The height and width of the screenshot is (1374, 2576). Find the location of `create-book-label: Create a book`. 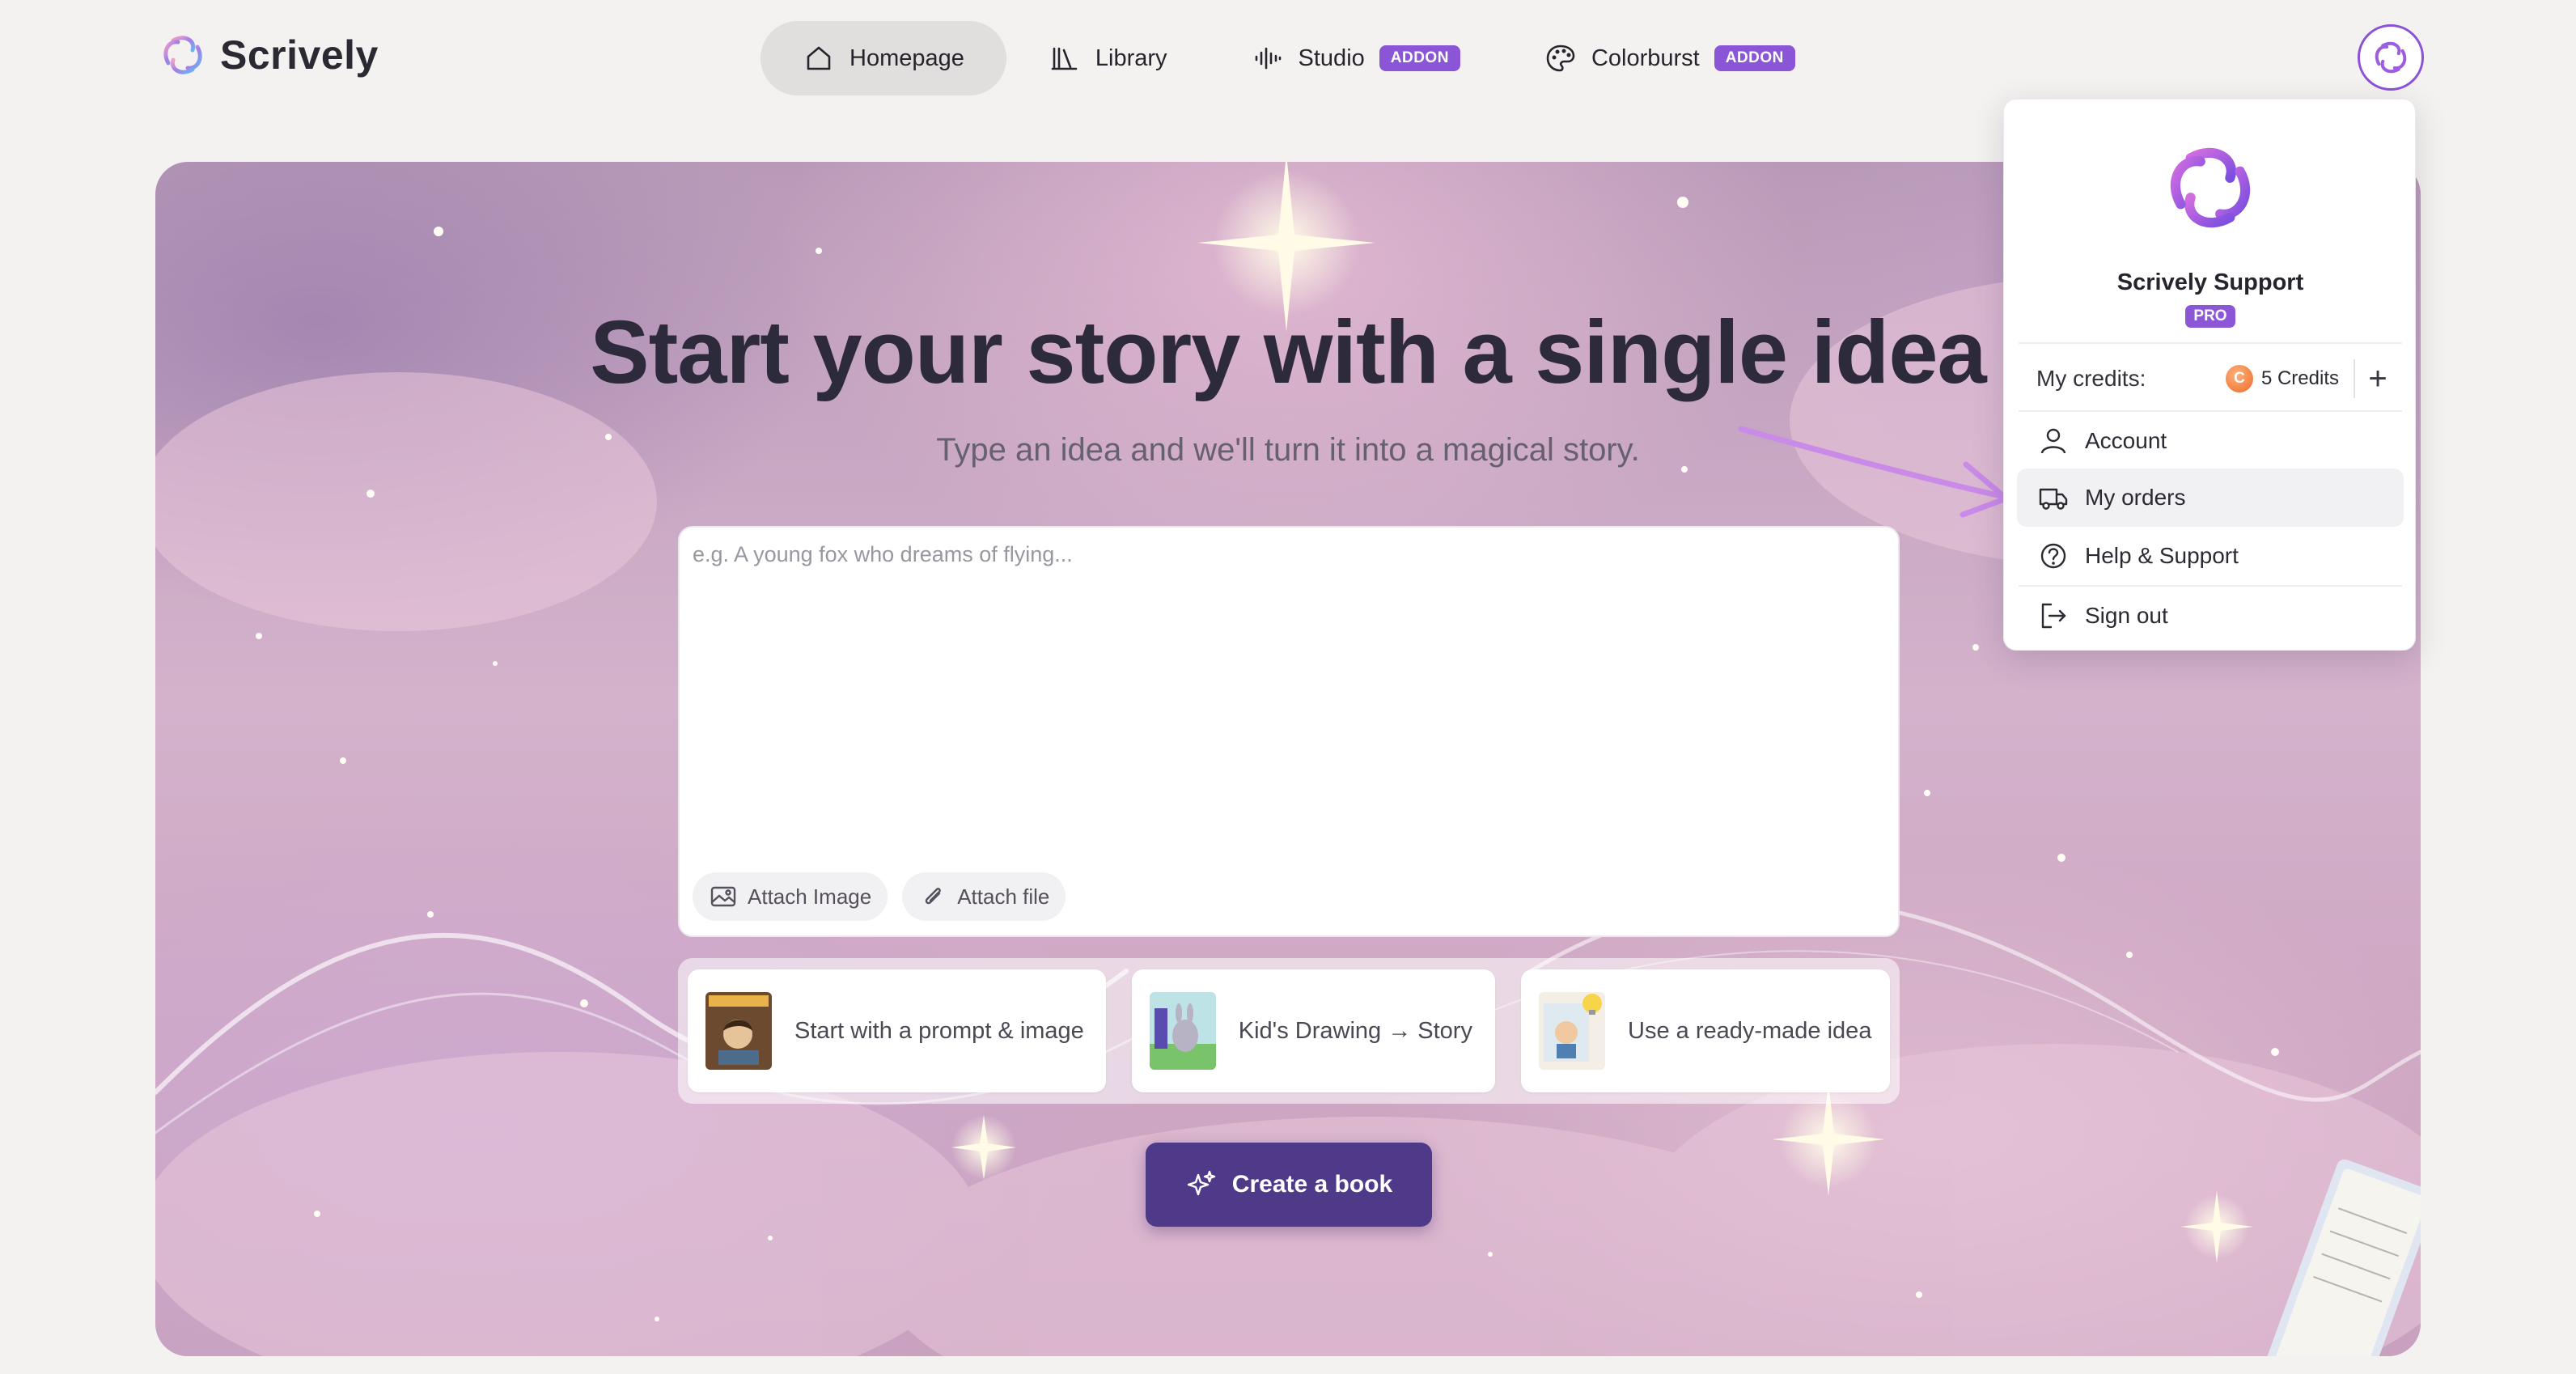

create-book-label: Create a book is located at coordinates (1312, 1185).